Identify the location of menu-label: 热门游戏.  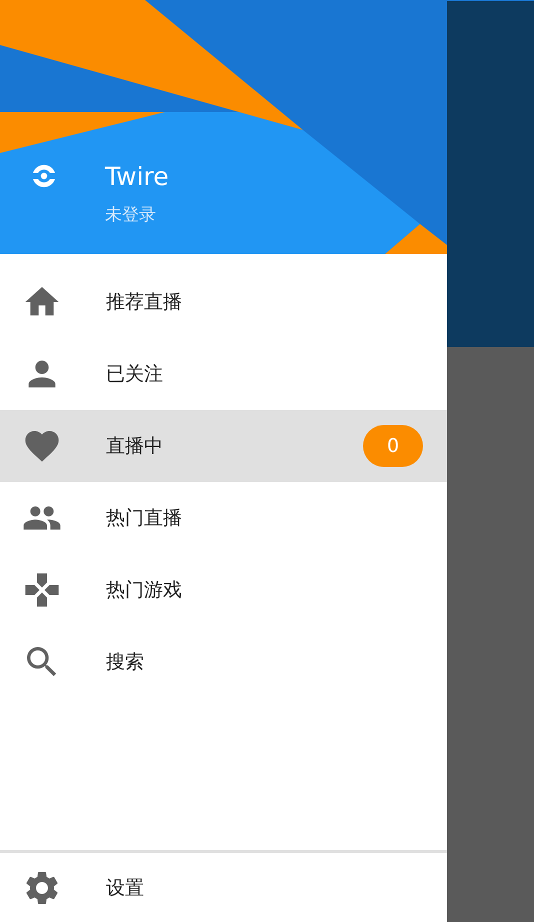
(144, 590).